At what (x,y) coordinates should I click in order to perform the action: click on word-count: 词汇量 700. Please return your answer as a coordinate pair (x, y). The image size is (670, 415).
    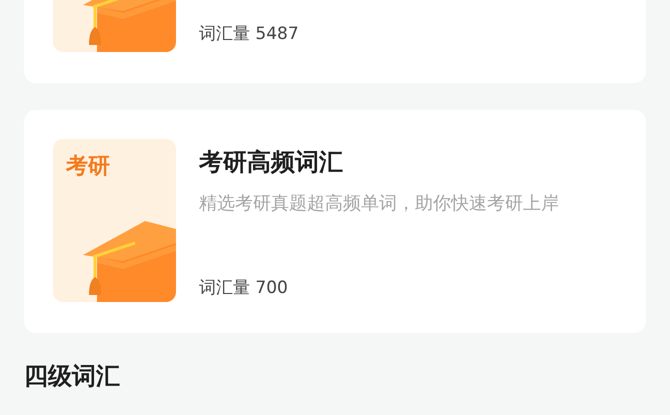
    Looking at the image, I should click on (243, 288).